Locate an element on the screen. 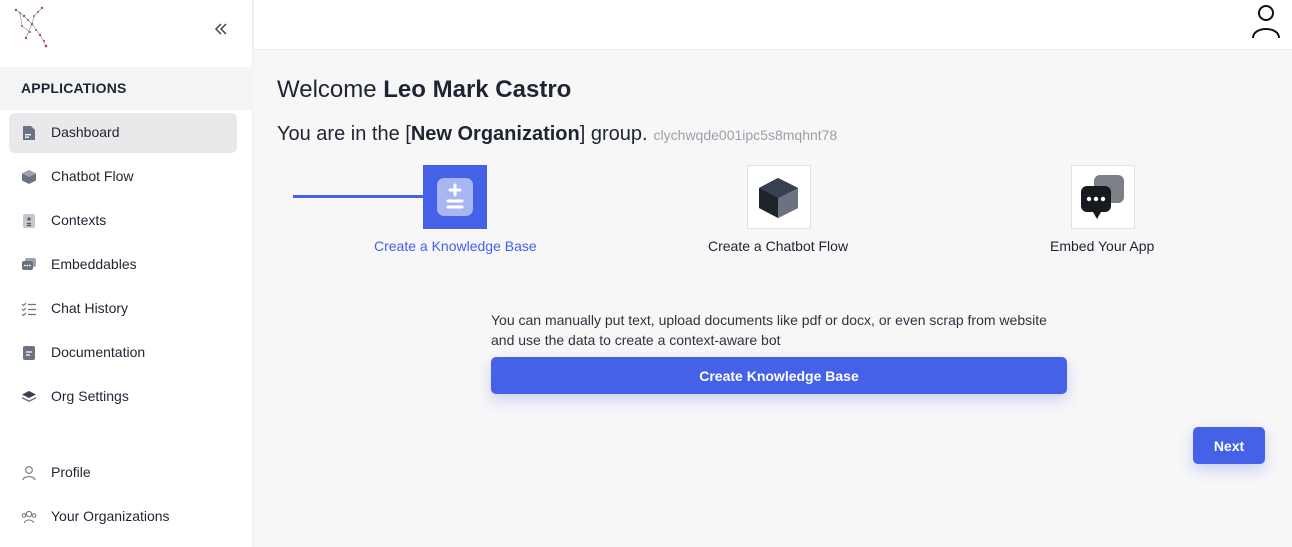 Image resolution: width=1292 pixels, height=547 pixels. step-label-knowledge-base: Create a Knowledge Base is located at coordinates (455, 246).